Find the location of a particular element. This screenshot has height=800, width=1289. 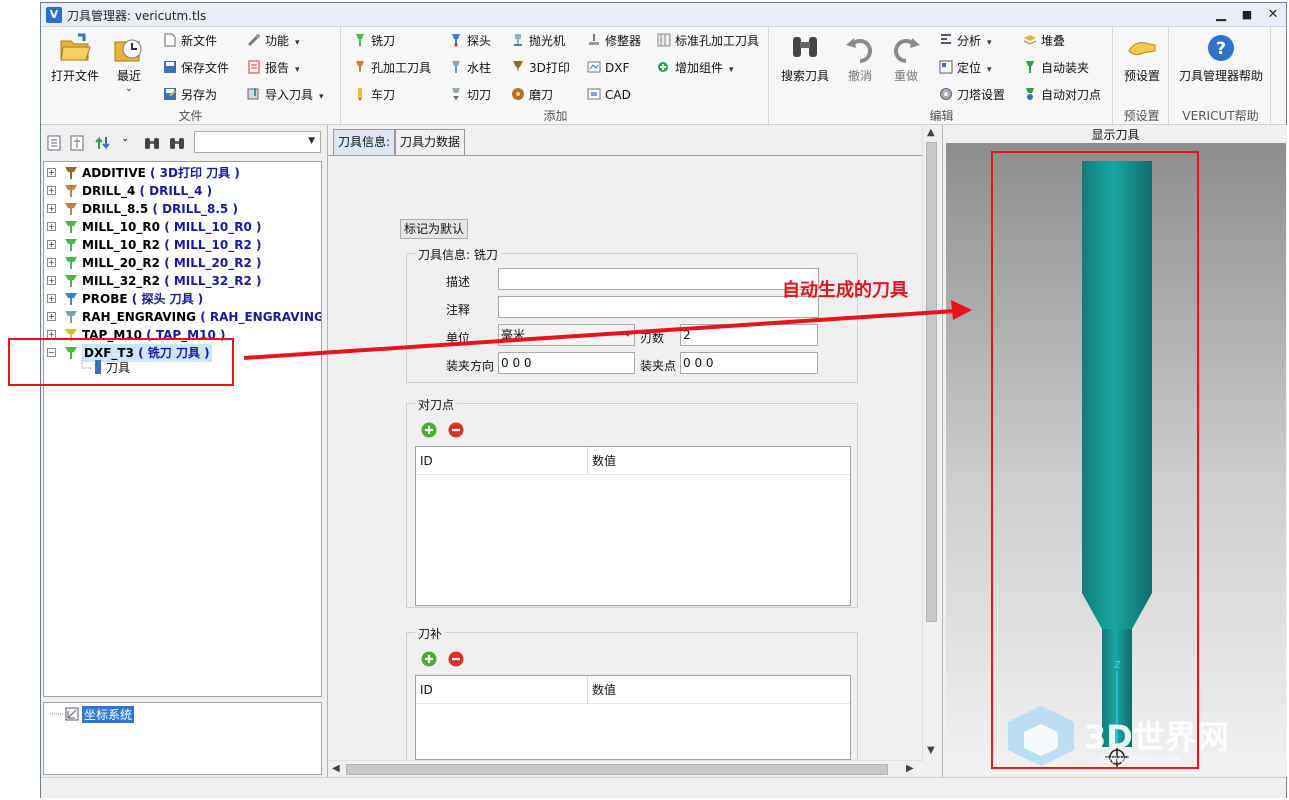

search-tool-button: 搜索刀具 is located at coordinates (805, 58).